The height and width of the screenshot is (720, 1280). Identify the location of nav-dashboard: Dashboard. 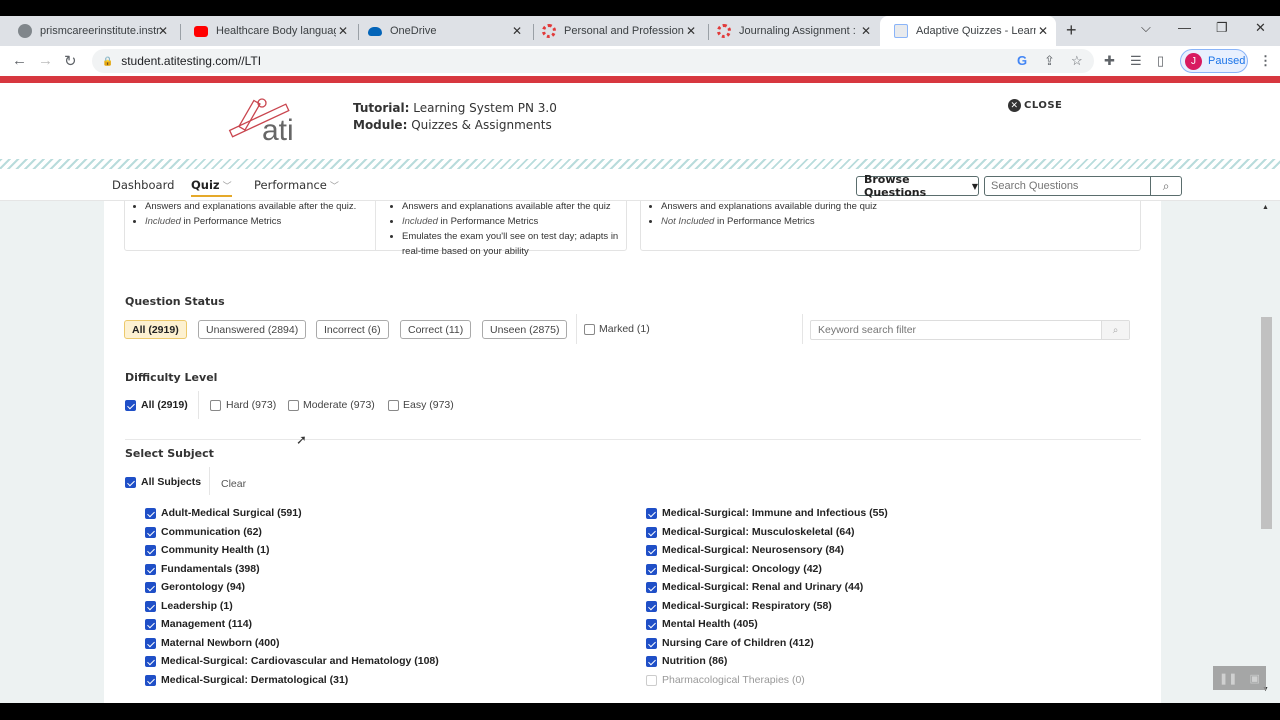
(143, 185).